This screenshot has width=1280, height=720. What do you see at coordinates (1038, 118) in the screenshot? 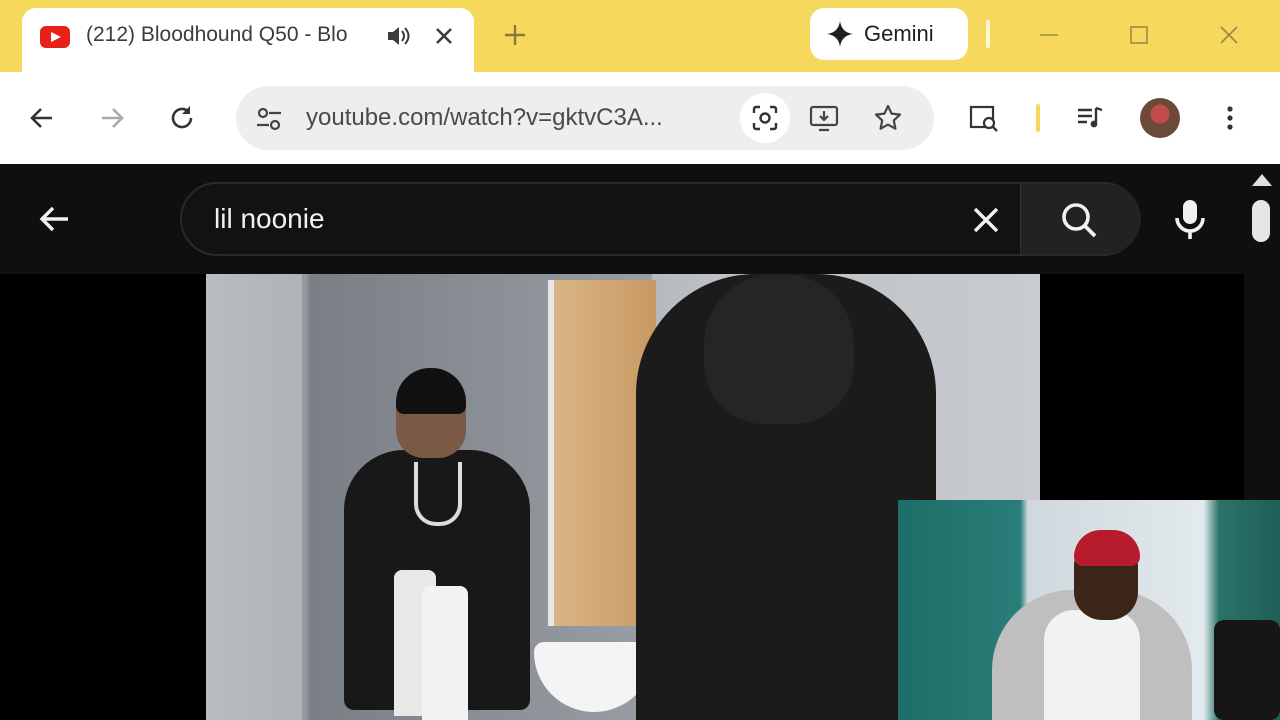
I see `toolbar-divider` at bounding box center [1038, 118].